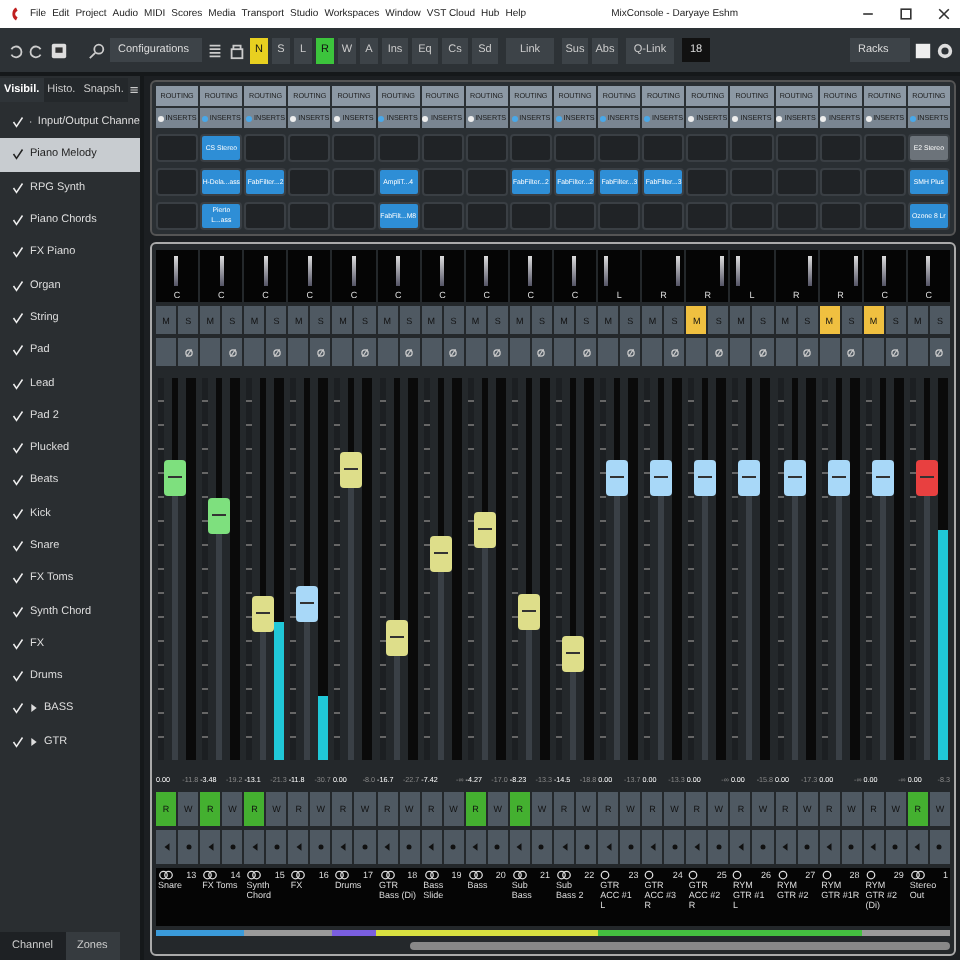  I want to click on redo-icon, so click(37, 50).